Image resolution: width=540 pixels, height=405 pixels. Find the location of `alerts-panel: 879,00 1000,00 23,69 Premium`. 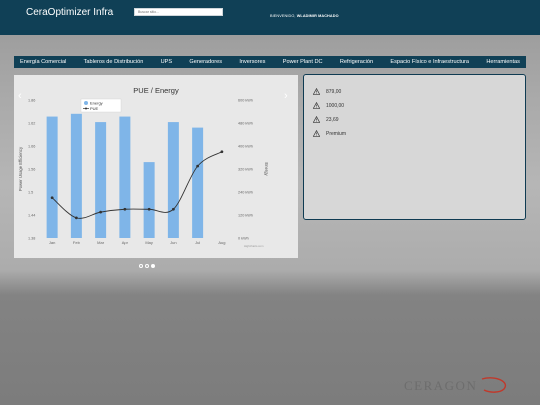

alerts-panel: 879,00 1000,00 23,69 Premium is located at coordinates (414, 147).